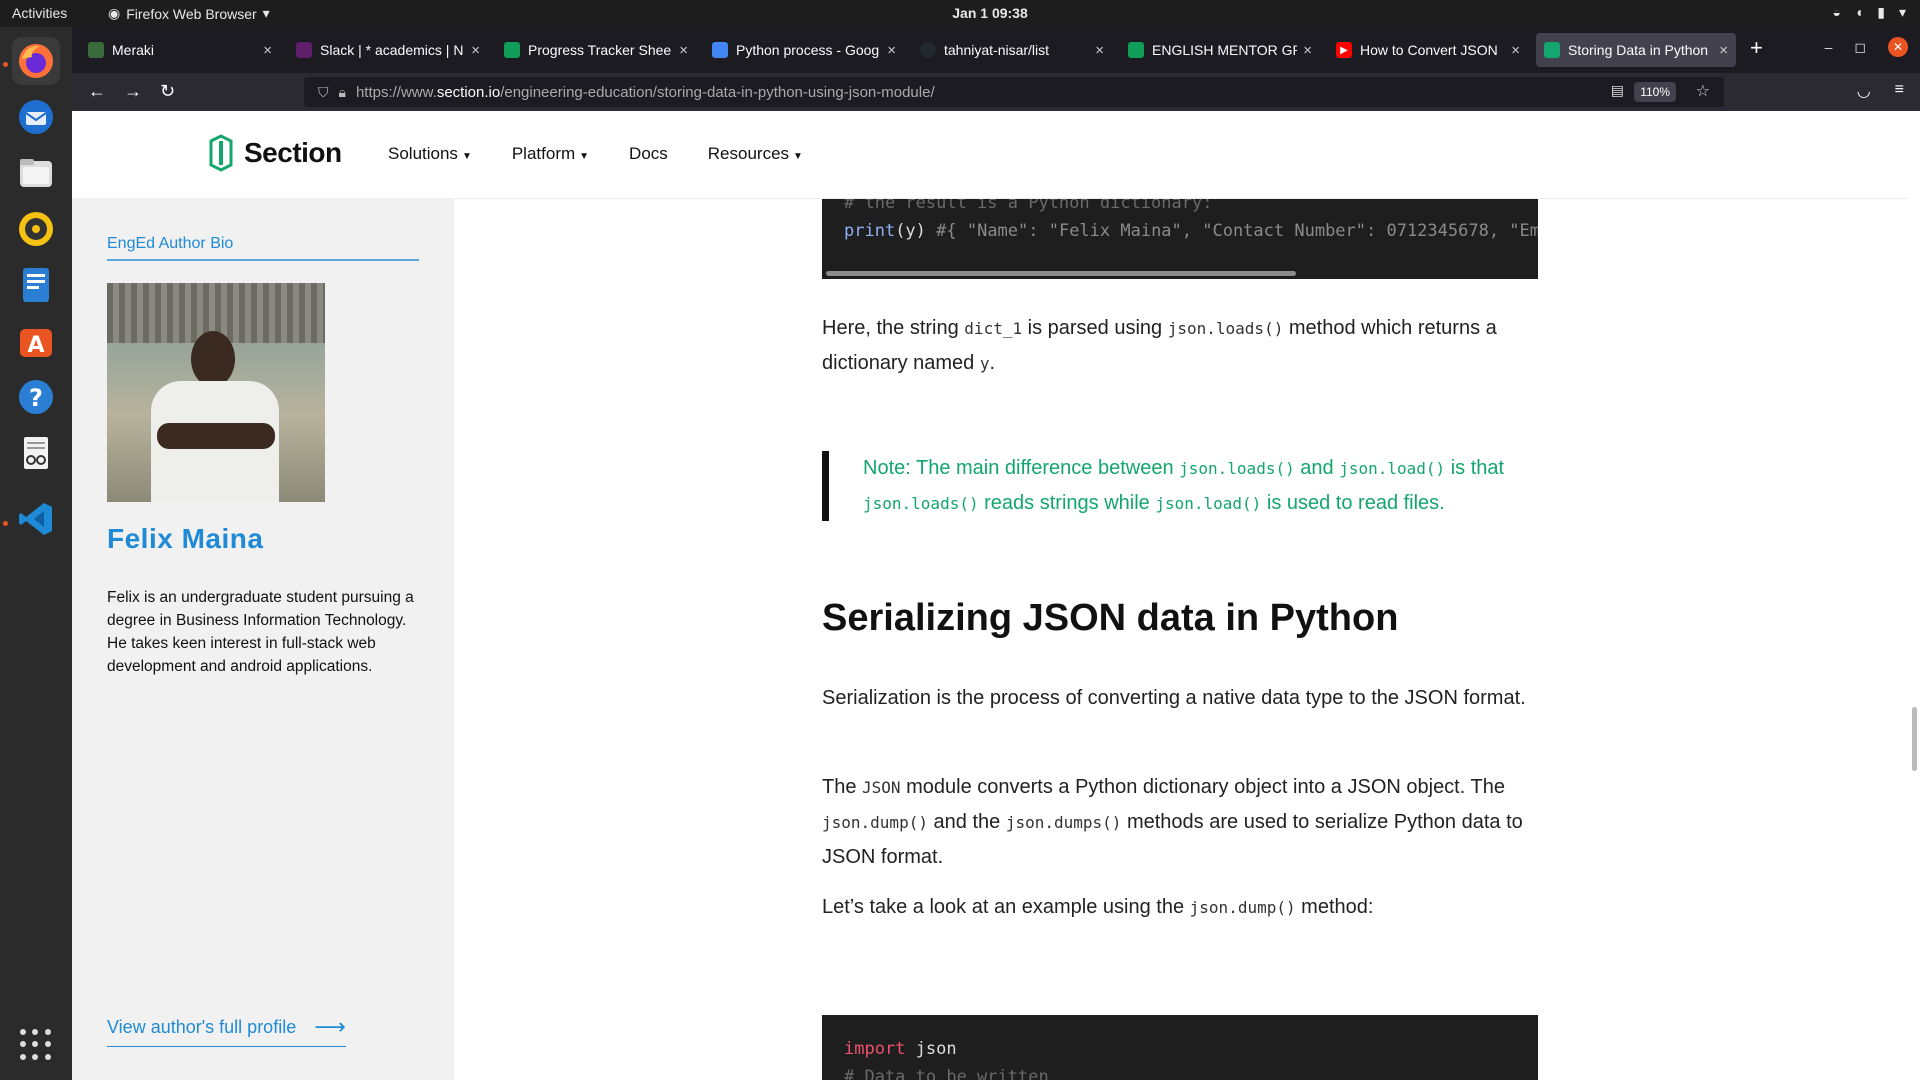 This screenshot has width=1920, height=1080. I want to click on battery-icon: ▮, so click(1881, 12).